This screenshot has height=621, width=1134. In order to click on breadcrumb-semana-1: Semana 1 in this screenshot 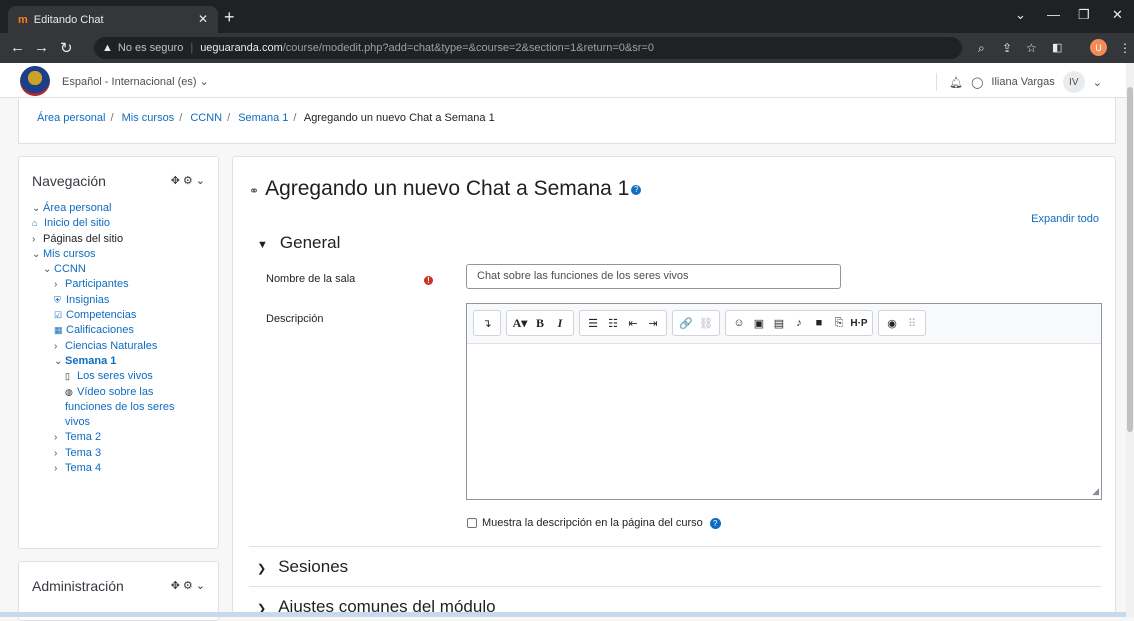, I will do `click(263, 118)`.